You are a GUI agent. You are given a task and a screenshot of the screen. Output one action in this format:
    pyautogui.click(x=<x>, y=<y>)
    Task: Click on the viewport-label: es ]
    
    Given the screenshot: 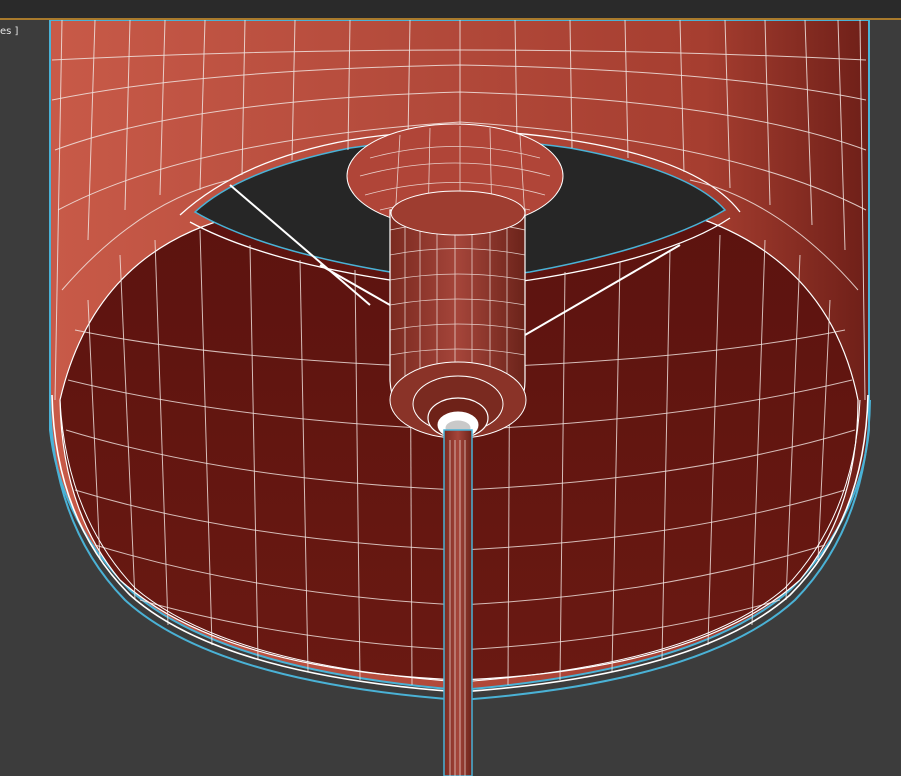 What is the action you would take?
    pyautogui.click(x=10, y=32)
    